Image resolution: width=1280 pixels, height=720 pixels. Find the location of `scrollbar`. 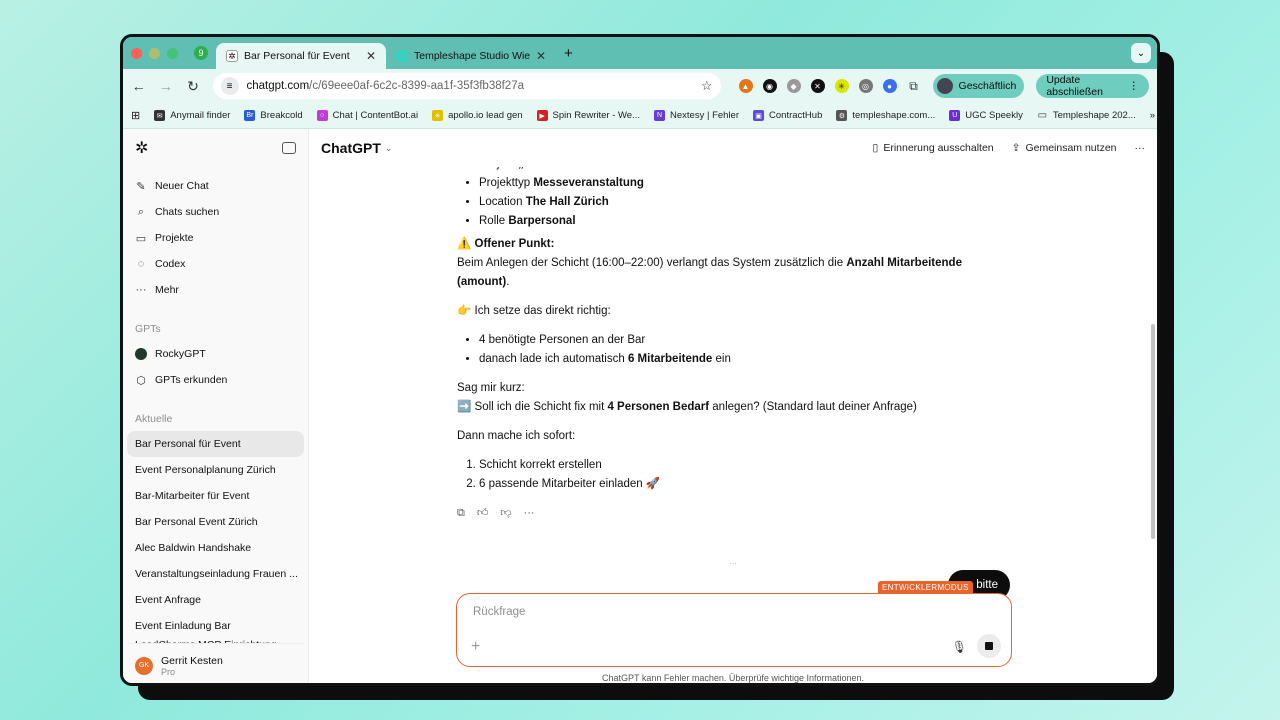

scrollbar is located at coordinates (1153, 431).